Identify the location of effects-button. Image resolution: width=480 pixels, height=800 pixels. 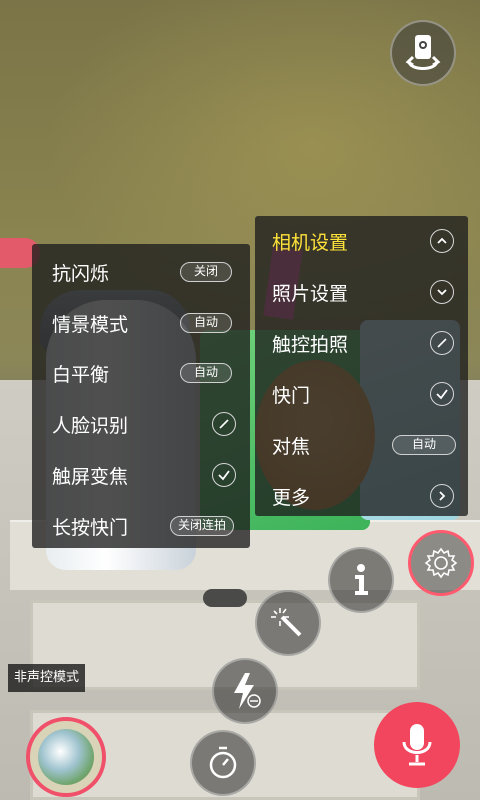
(288, 623).